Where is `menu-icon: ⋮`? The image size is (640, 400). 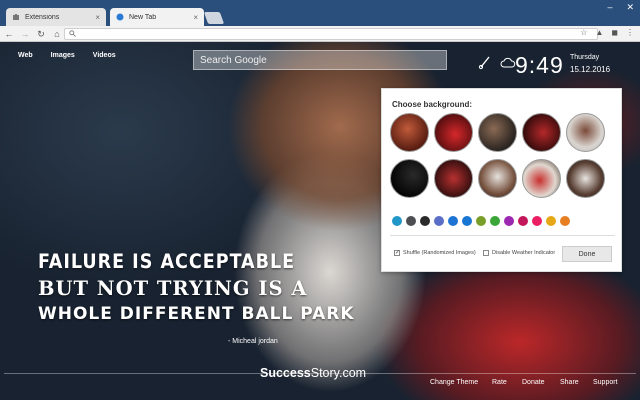 menu-icon: ⋮ is located at coordinates (630, 32).